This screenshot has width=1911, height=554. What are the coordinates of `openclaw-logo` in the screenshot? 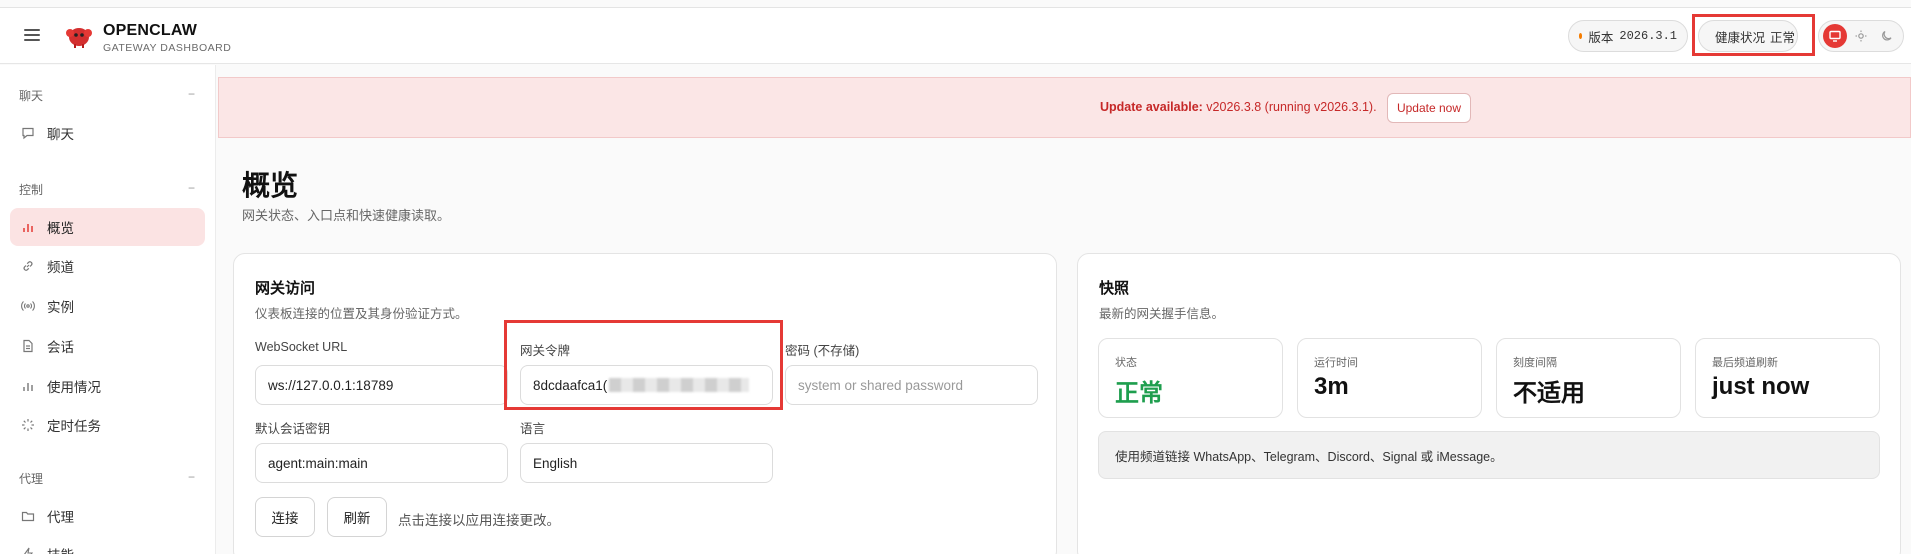 It's located at (79, 38).